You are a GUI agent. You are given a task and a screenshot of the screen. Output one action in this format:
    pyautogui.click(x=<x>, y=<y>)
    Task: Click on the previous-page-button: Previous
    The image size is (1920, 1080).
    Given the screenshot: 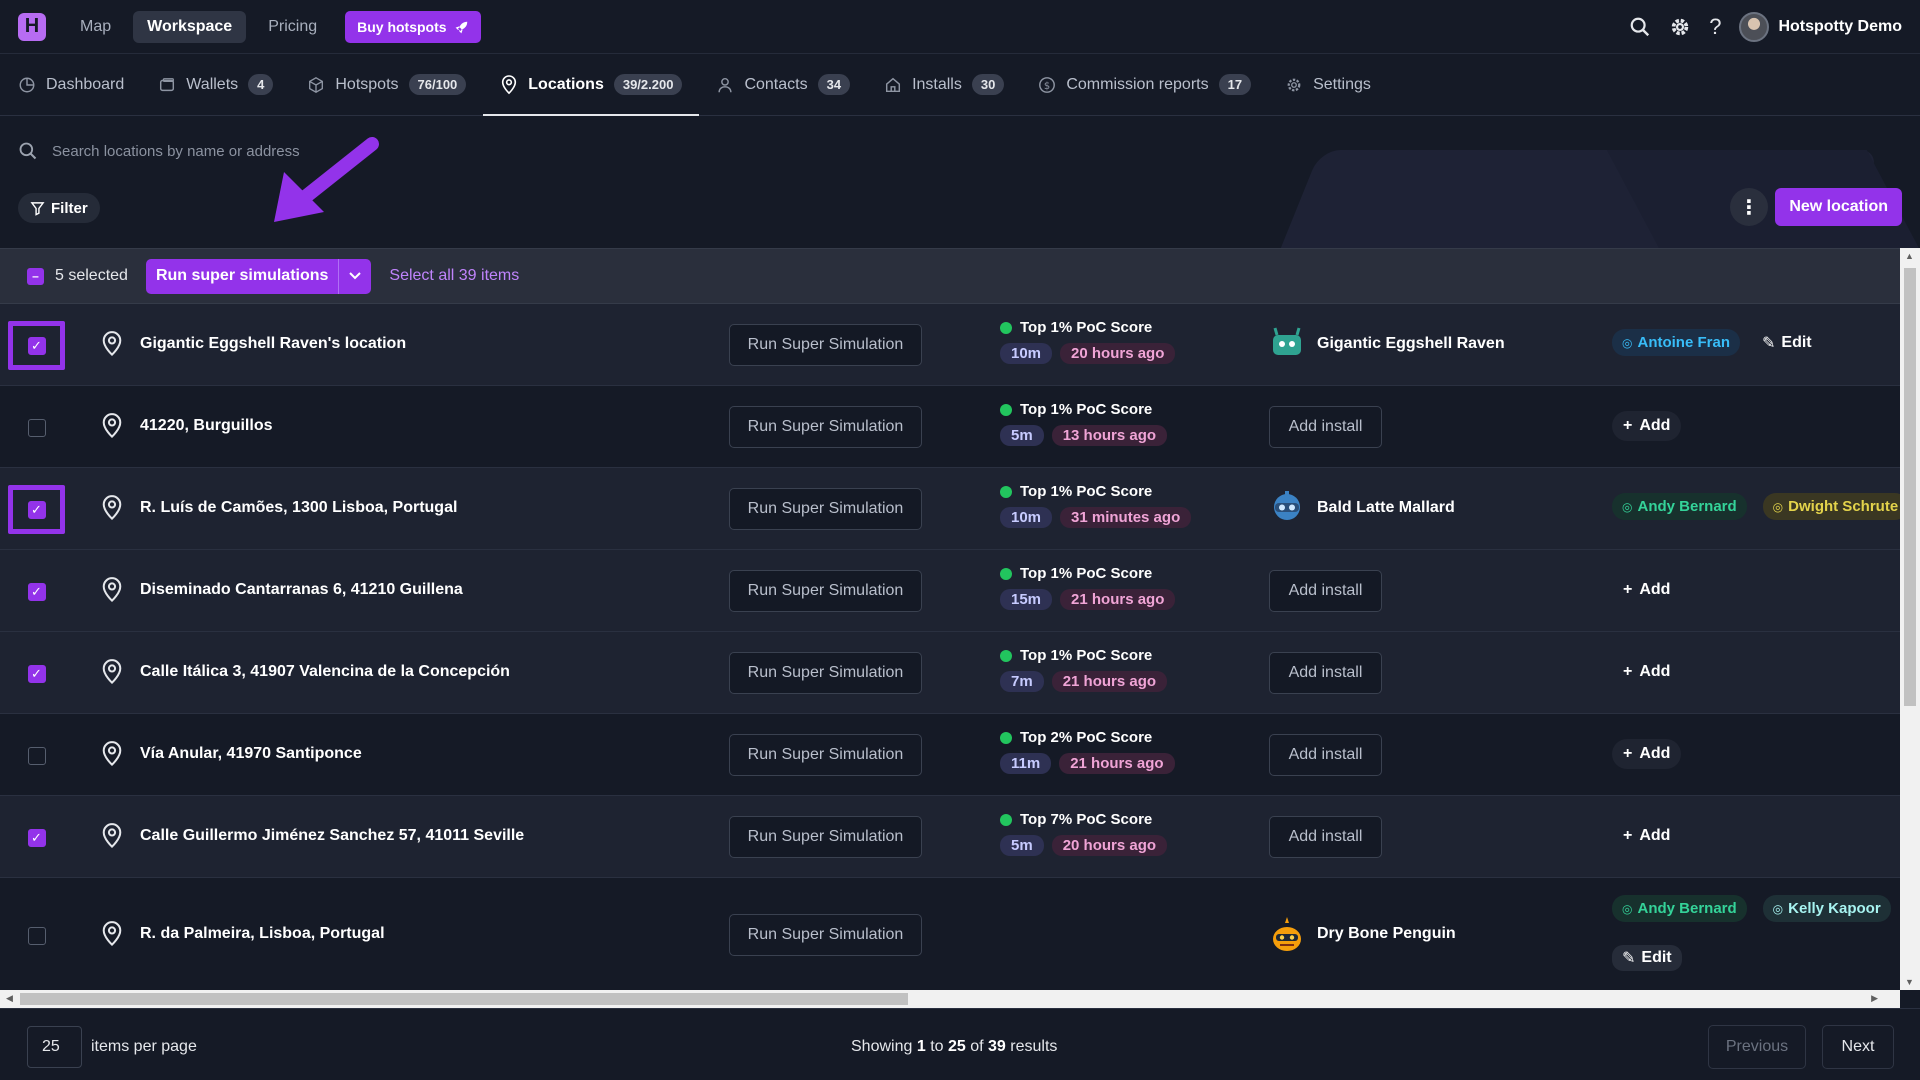 What is the action you would take?
    pyautogui.click(x=1757, y=1047)
    